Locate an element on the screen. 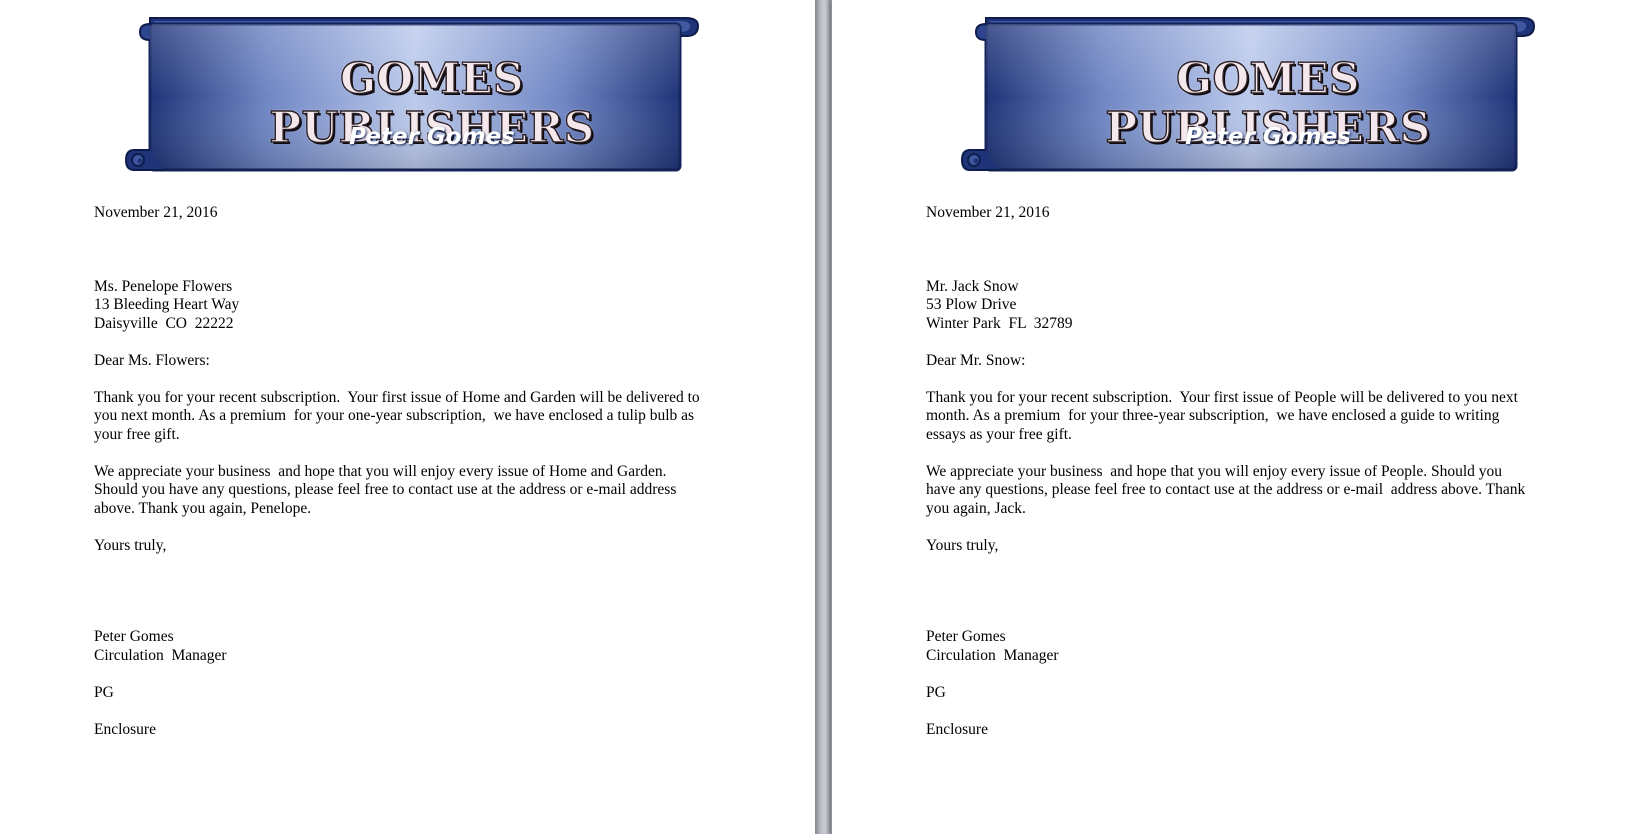  paragraph-2-line-3: you again, Jack. is located at coordinates (976, 508).